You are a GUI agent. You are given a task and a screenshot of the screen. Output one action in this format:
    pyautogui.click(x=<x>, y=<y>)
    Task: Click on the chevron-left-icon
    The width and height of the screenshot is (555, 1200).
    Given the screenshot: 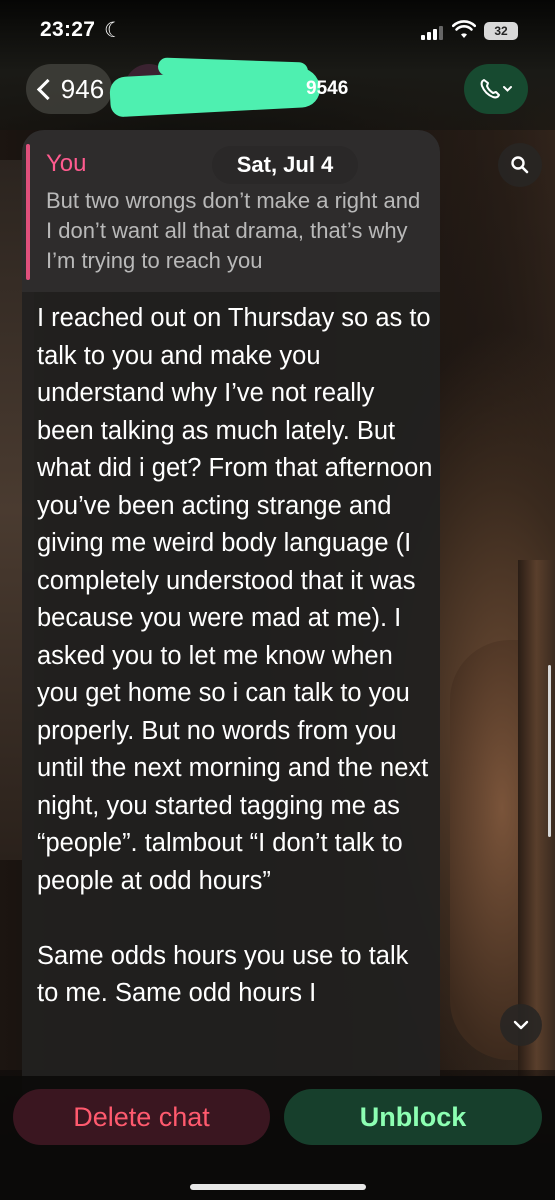 What is the action you would take?
    pyautogui.click(x=47, y=89)
    